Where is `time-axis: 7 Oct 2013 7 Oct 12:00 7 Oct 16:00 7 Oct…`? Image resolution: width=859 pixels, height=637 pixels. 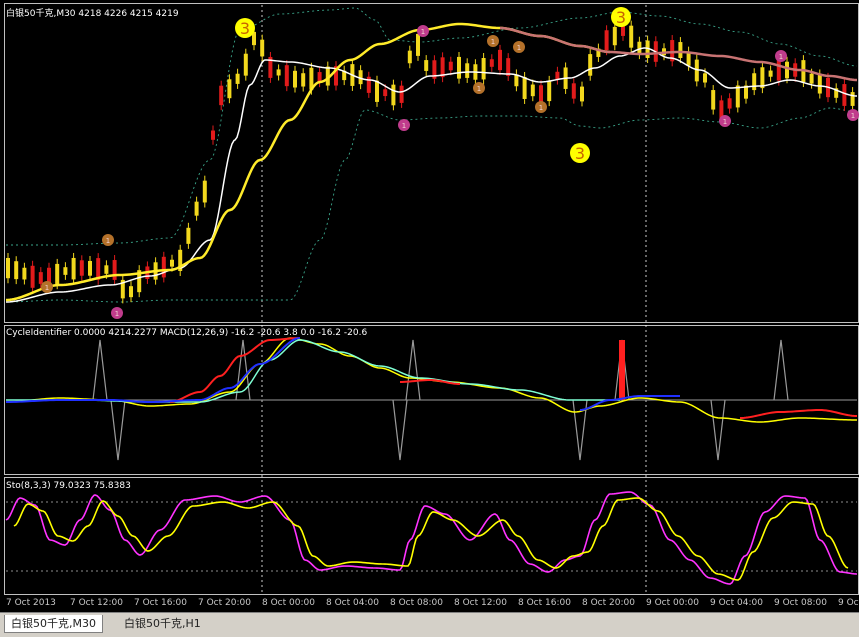 time-axis: 7 Oct 2013 7 Oct 12:00 7 Oct 16:00 7 Oct… is located at coordinates (429, 604).